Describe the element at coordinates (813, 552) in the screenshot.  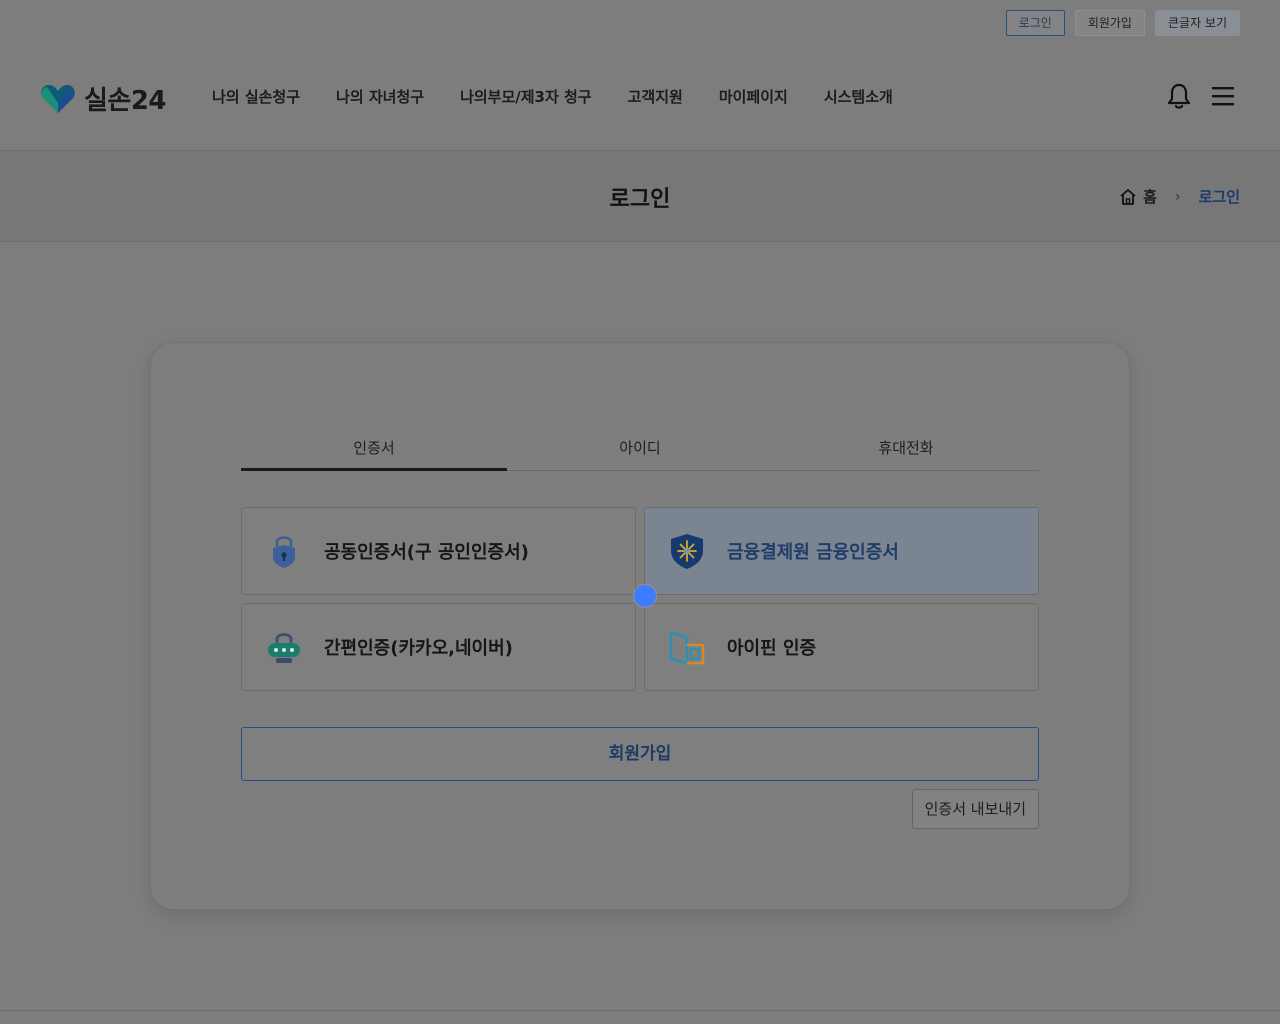
I see `financial-cert-label: 금융결제원 금융인증서` at that location.